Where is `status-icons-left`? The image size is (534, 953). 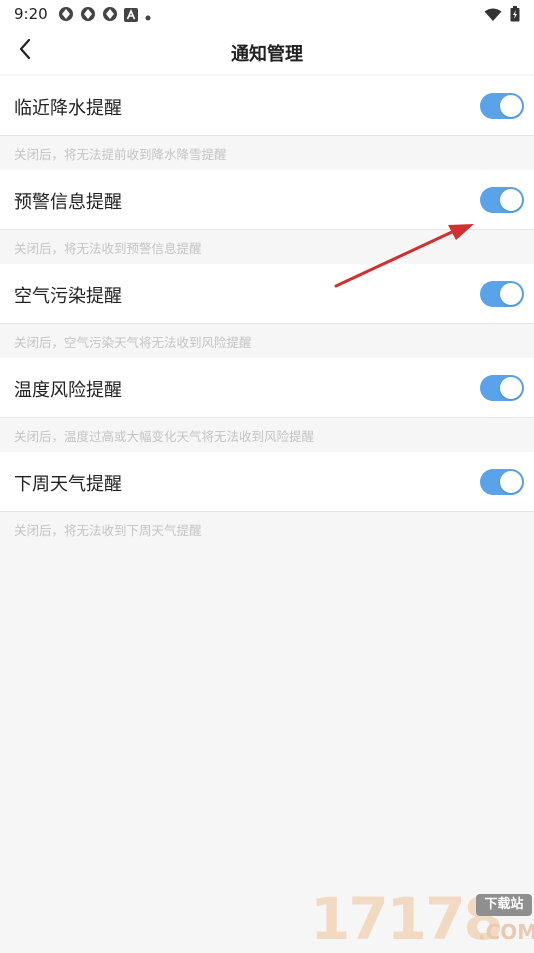
status-icons-left is located at coordinates (105, 16).